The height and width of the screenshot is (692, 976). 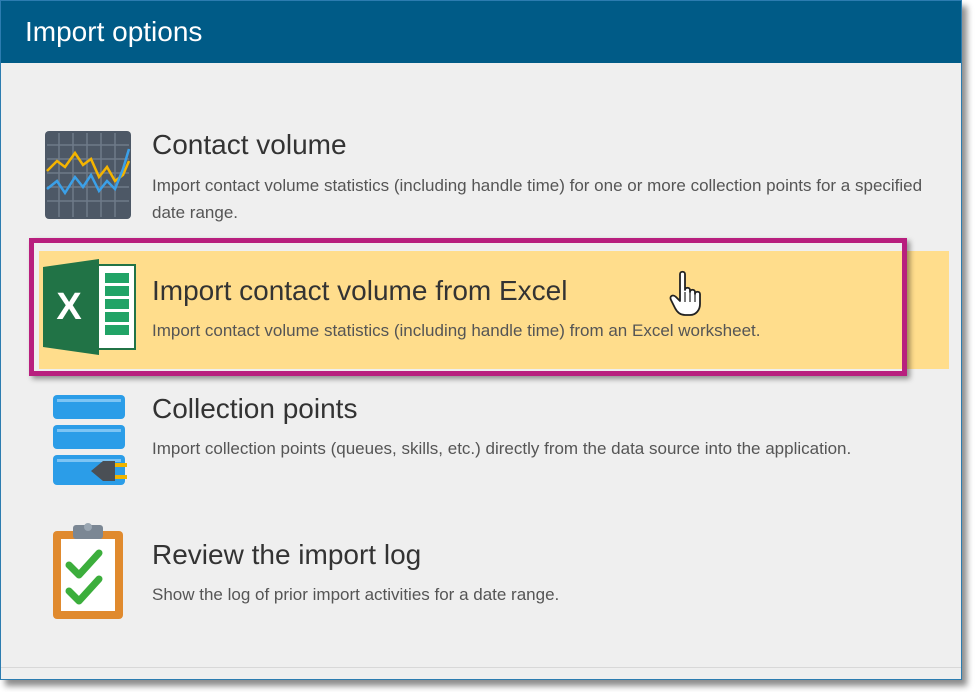 I want to click on option-title: Contact volume, so click(x=249, y=144).